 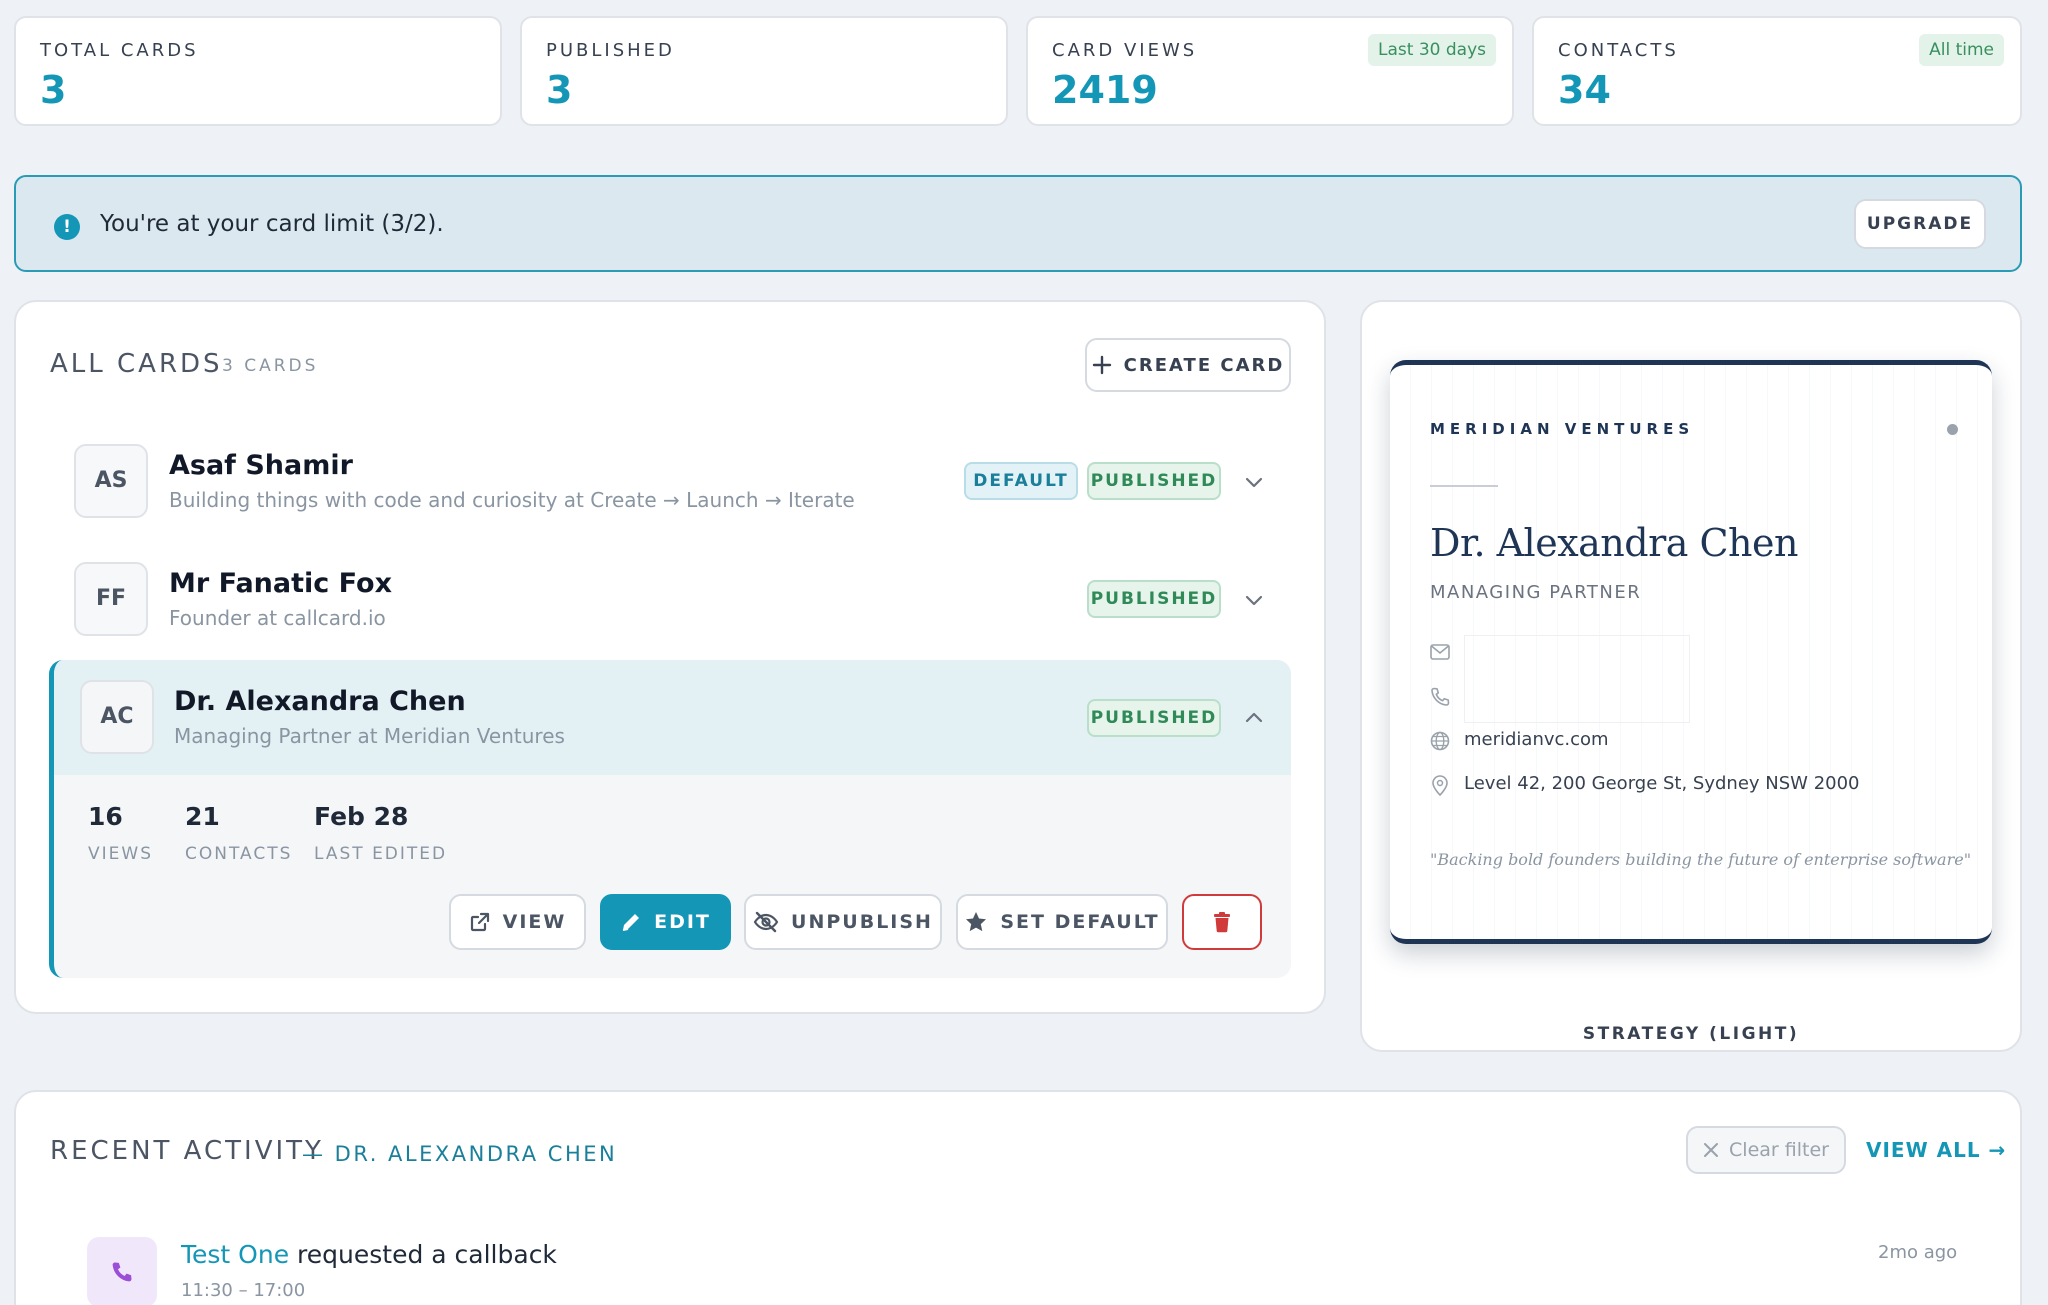 I want to click on card-subtitle: Founder at callcard.io, so click(x=277, y=618).